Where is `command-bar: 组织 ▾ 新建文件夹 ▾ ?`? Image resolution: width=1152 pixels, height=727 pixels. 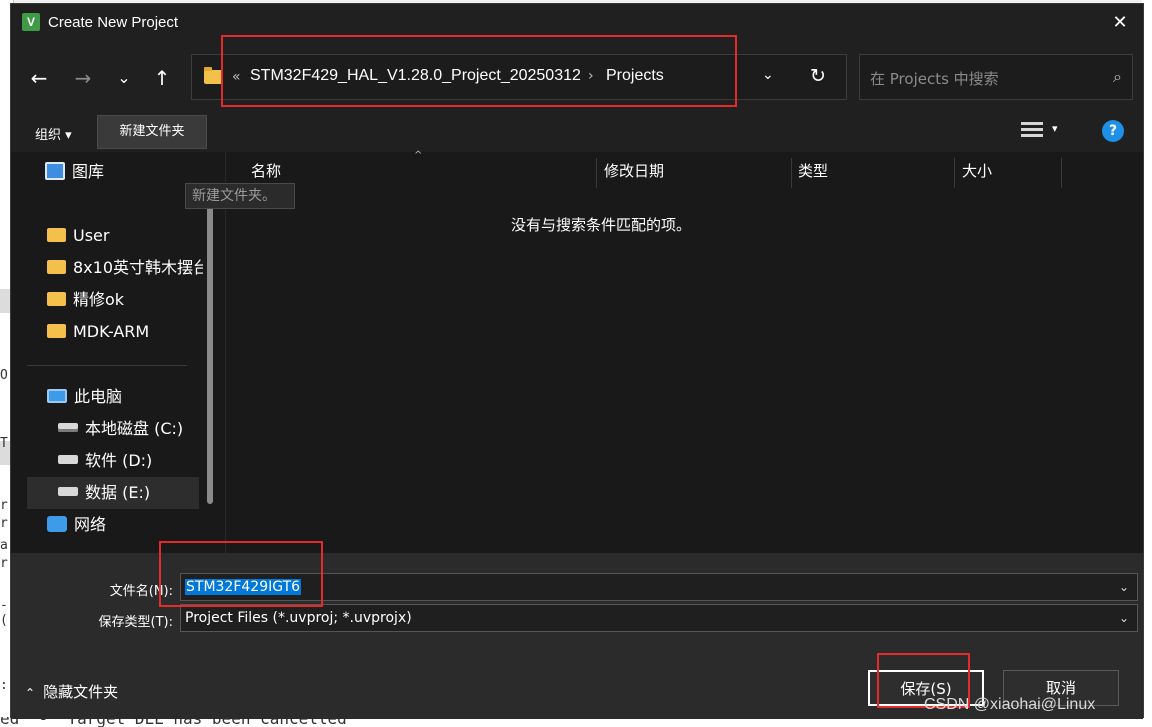 command-bar: 组织 ▾ 新建文件夹 ▾ ? is located at coordinates (577, 132).